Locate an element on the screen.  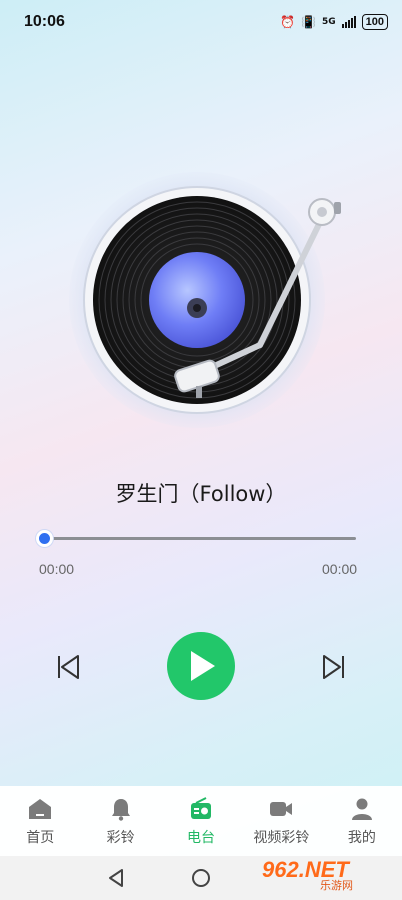
song-title: 罗生门（Follow） is located at coordinates (201, 494).